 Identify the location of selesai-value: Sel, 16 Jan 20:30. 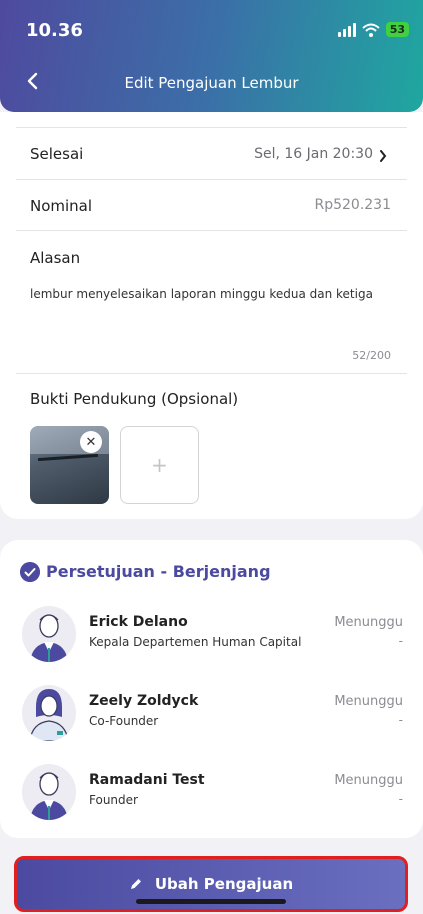
(313, 154).